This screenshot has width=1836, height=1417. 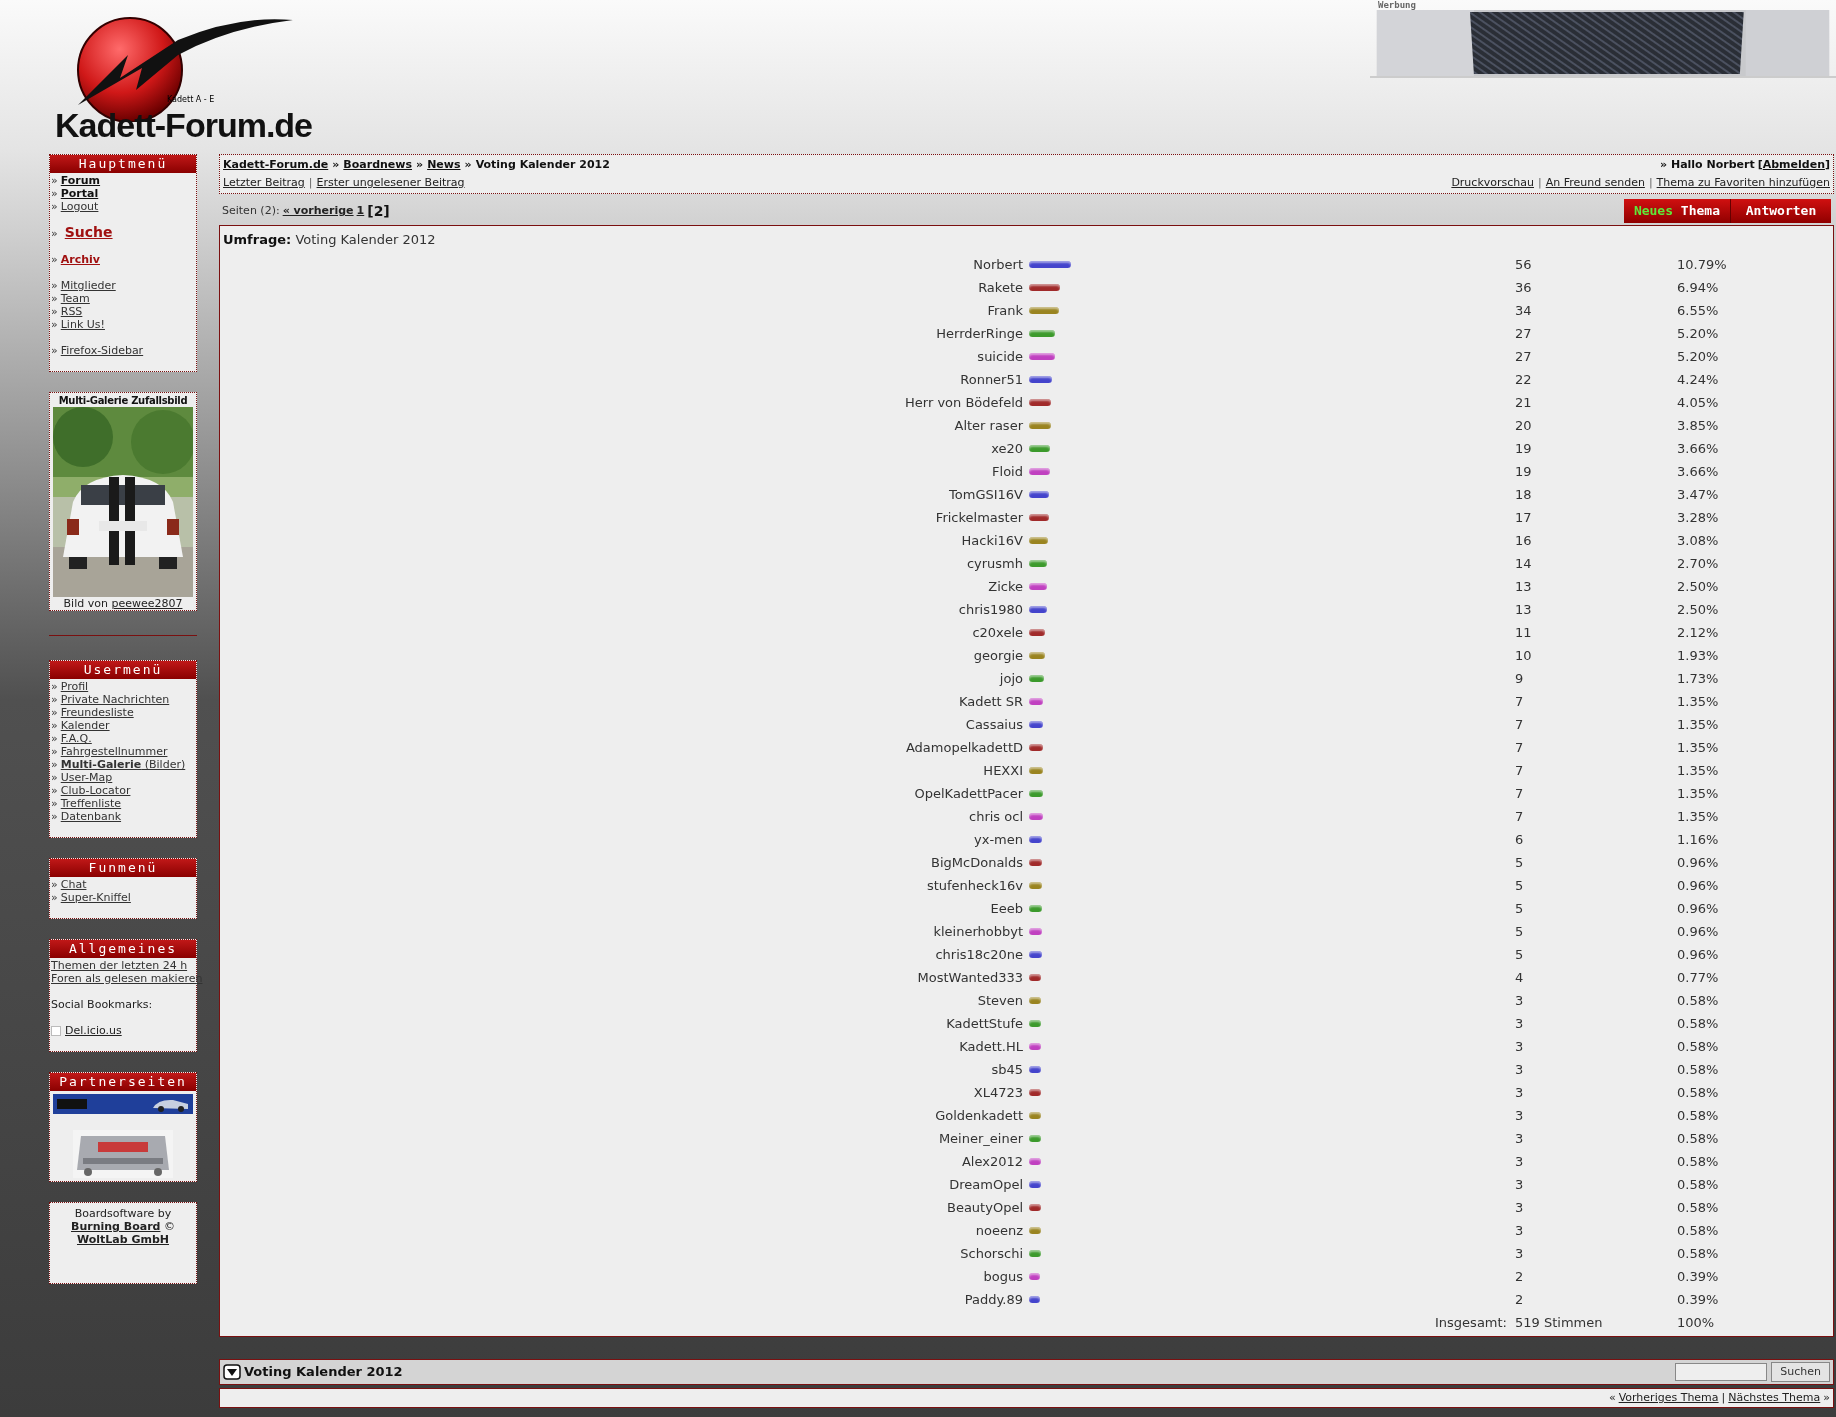 What do you see at coordinates (1006, 909) in the screenshot?
I see `option-name: Eeeb` at bounding box center [1006, 909].